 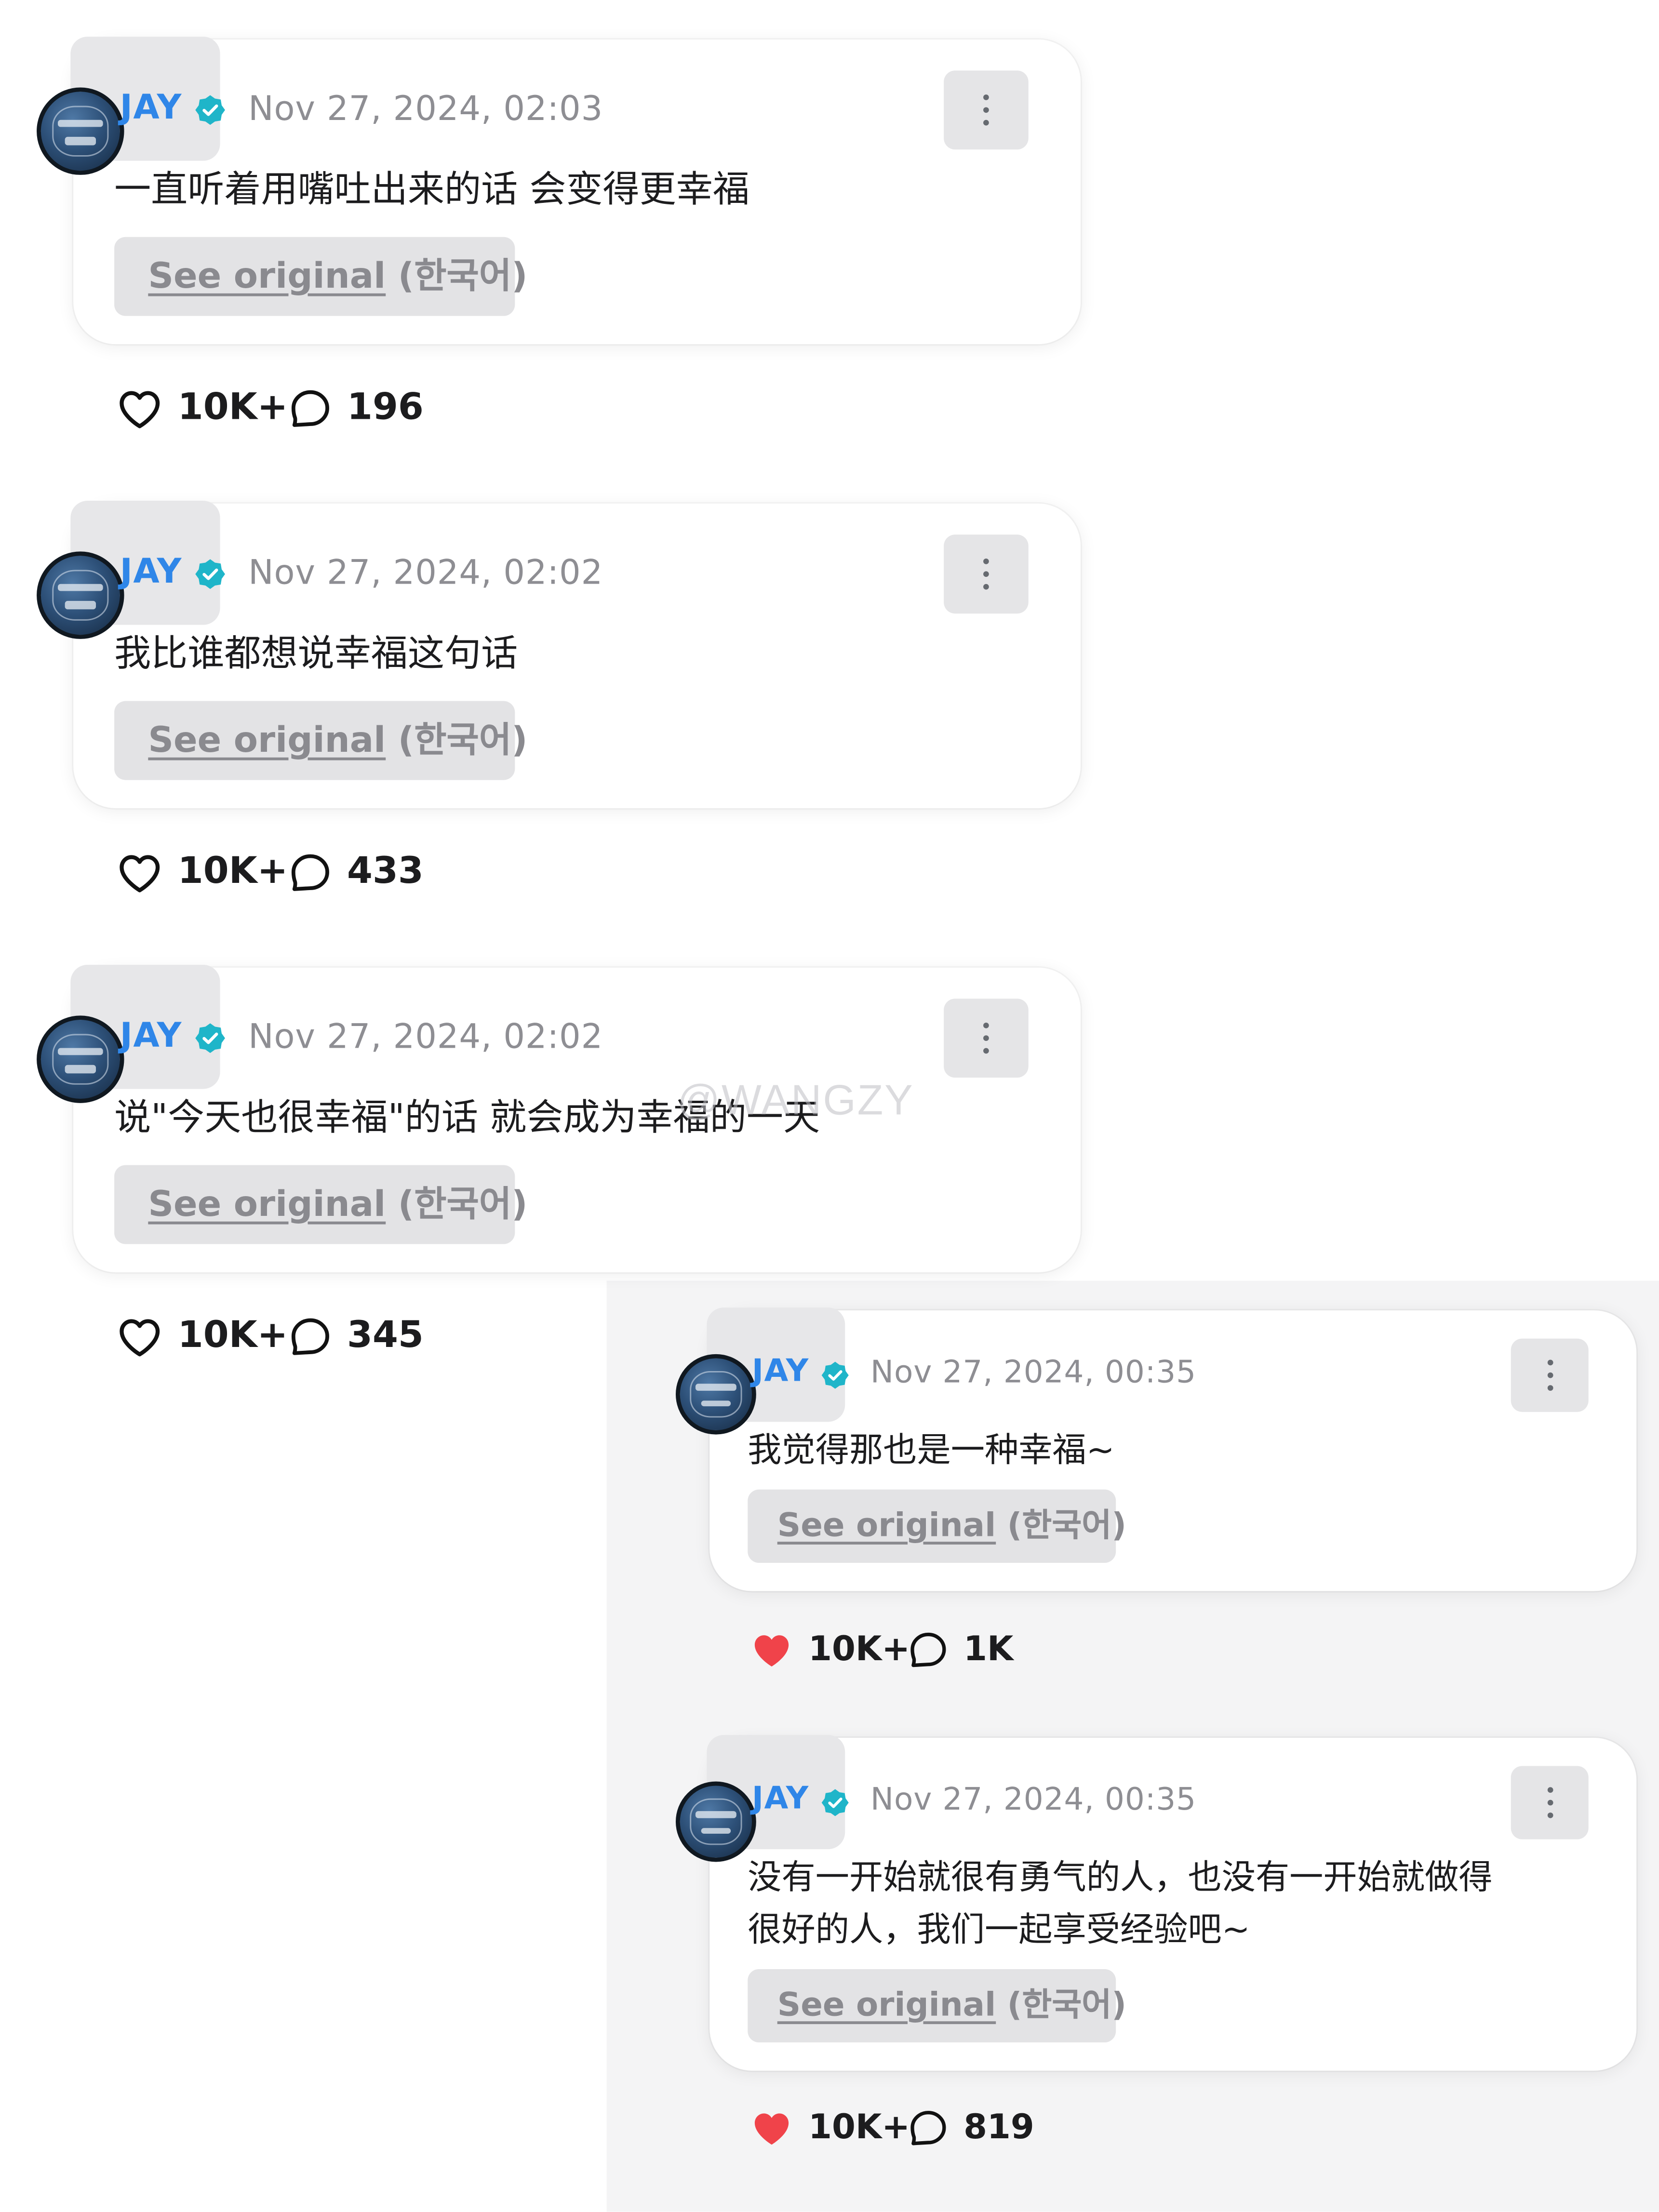 I want to click on comment-button: 196, so click(x=372, y=409).